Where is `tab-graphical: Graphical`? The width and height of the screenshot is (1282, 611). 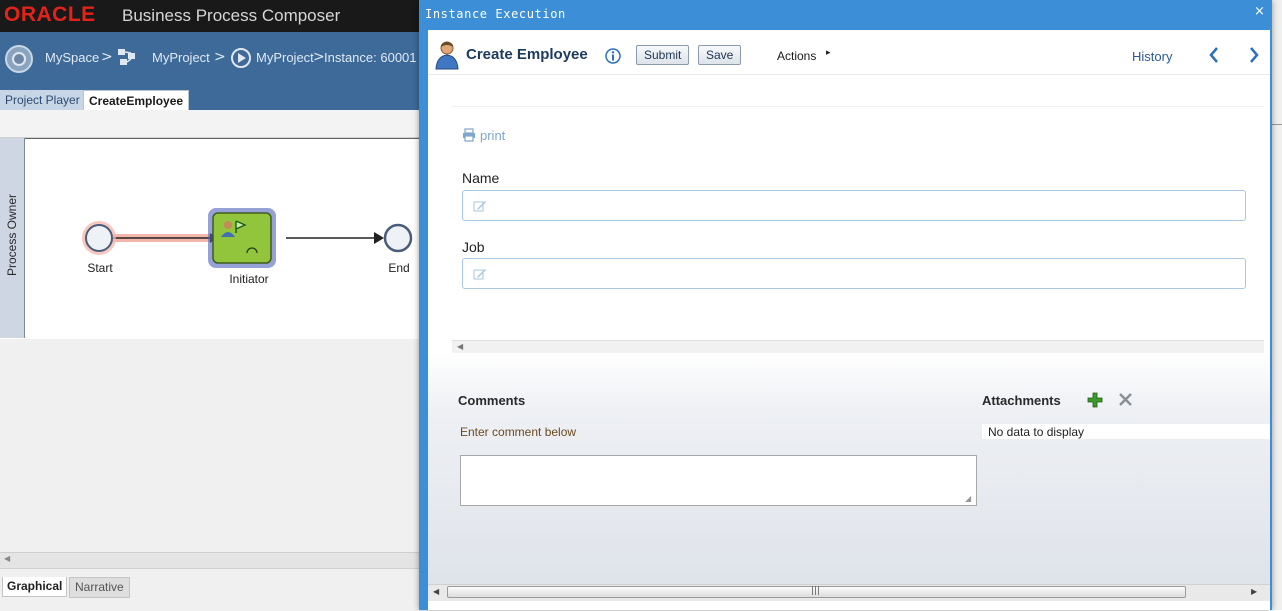
tab-graphical: Graphical is located at coordinates (35, 587).